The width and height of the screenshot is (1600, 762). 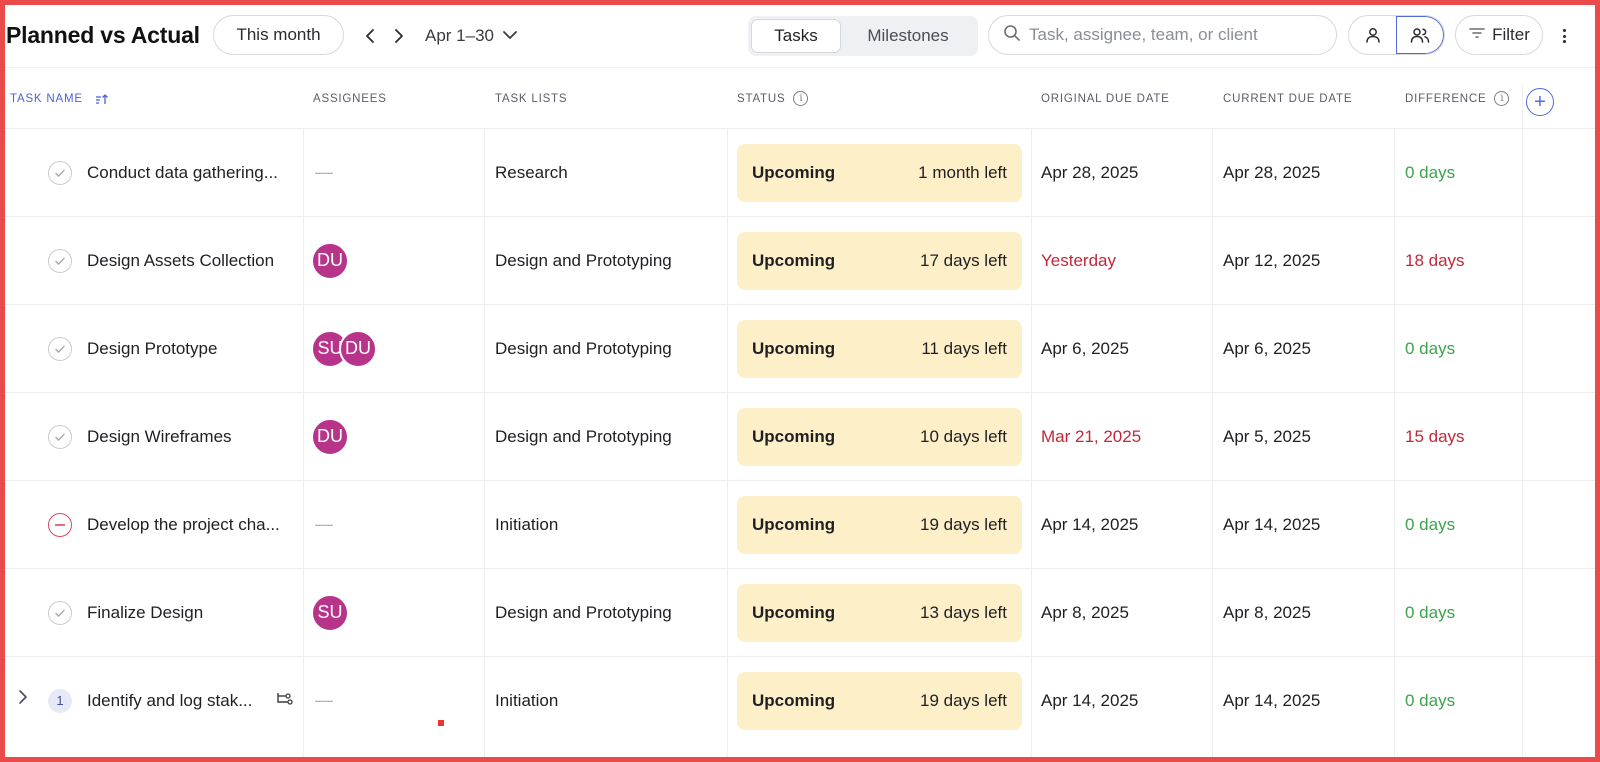 I want to click on column-header-assignees: ASSIGNEES, so click(x=350, y=98).